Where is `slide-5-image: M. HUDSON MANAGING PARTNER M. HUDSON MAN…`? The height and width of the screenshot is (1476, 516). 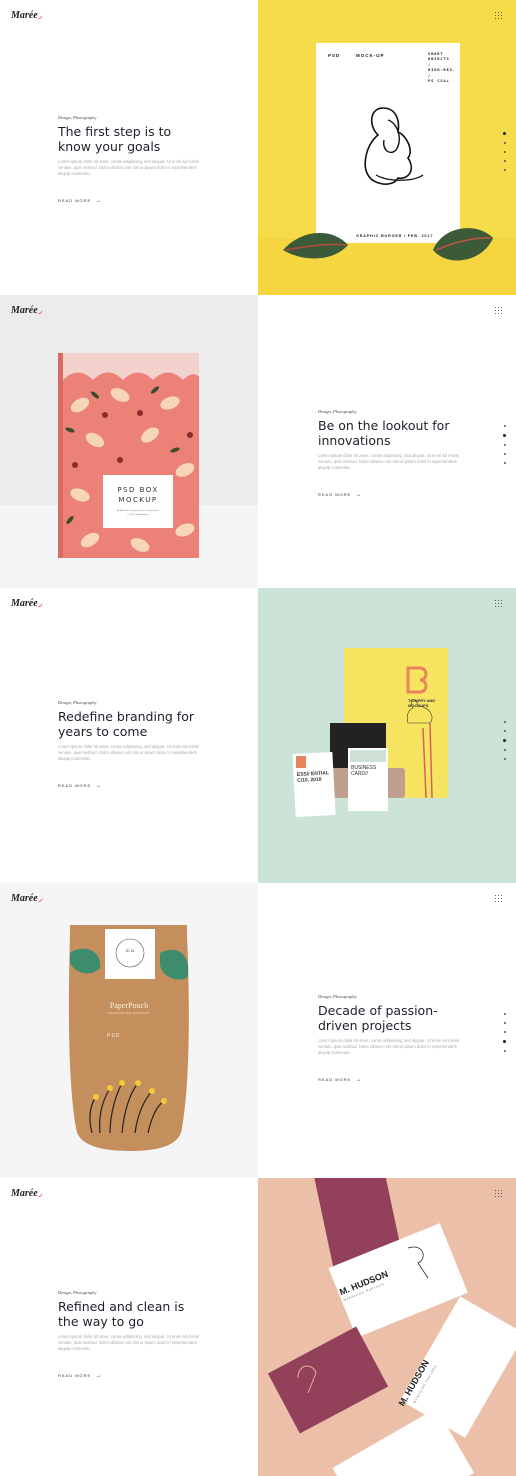 slide-5-image: M. HUDSON MANAGING PARTNER M. HUDSON MAN… is located at coordinates (387, 1327).